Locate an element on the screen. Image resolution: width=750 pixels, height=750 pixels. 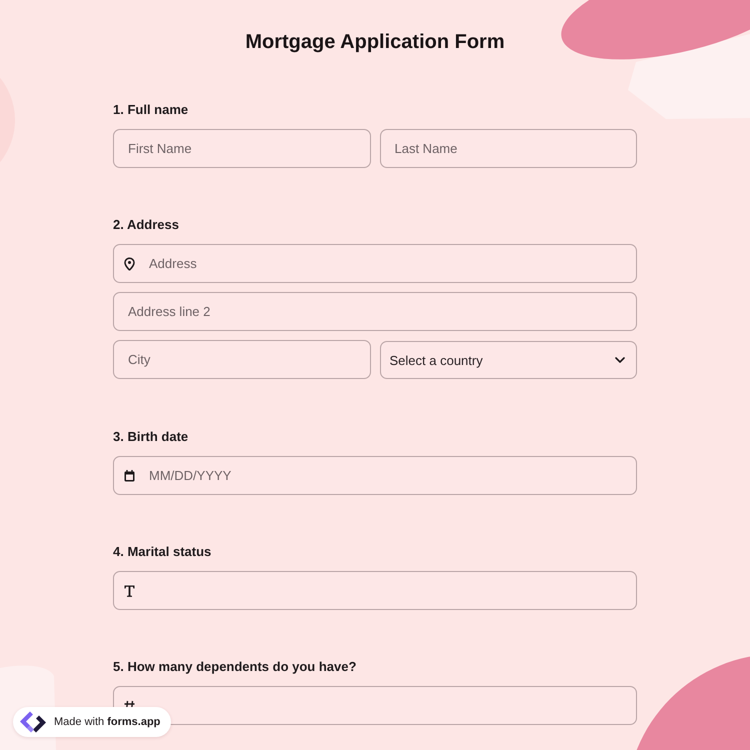
question-label: 1. Full name is located at coordinates (151, 110).